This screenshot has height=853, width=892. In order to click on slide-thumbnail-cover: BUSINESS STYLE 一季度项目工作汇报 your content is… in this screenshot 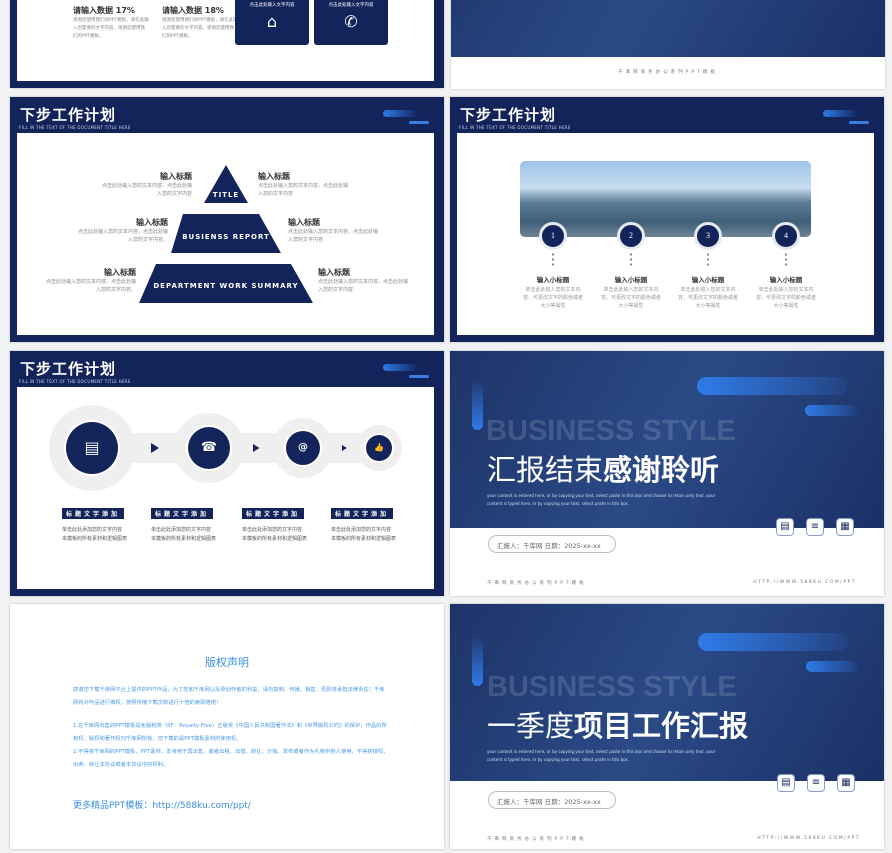, I will do `click(667, 726)`.